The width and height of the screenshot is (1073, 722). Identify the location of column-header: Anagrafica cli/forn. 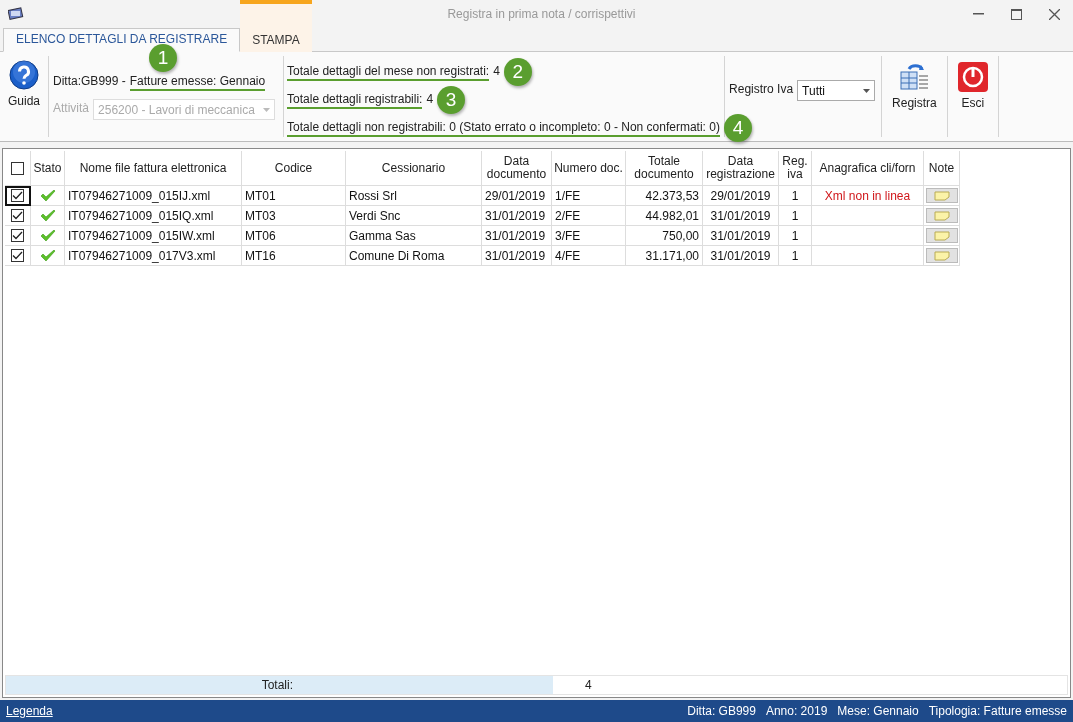
(868, 168).